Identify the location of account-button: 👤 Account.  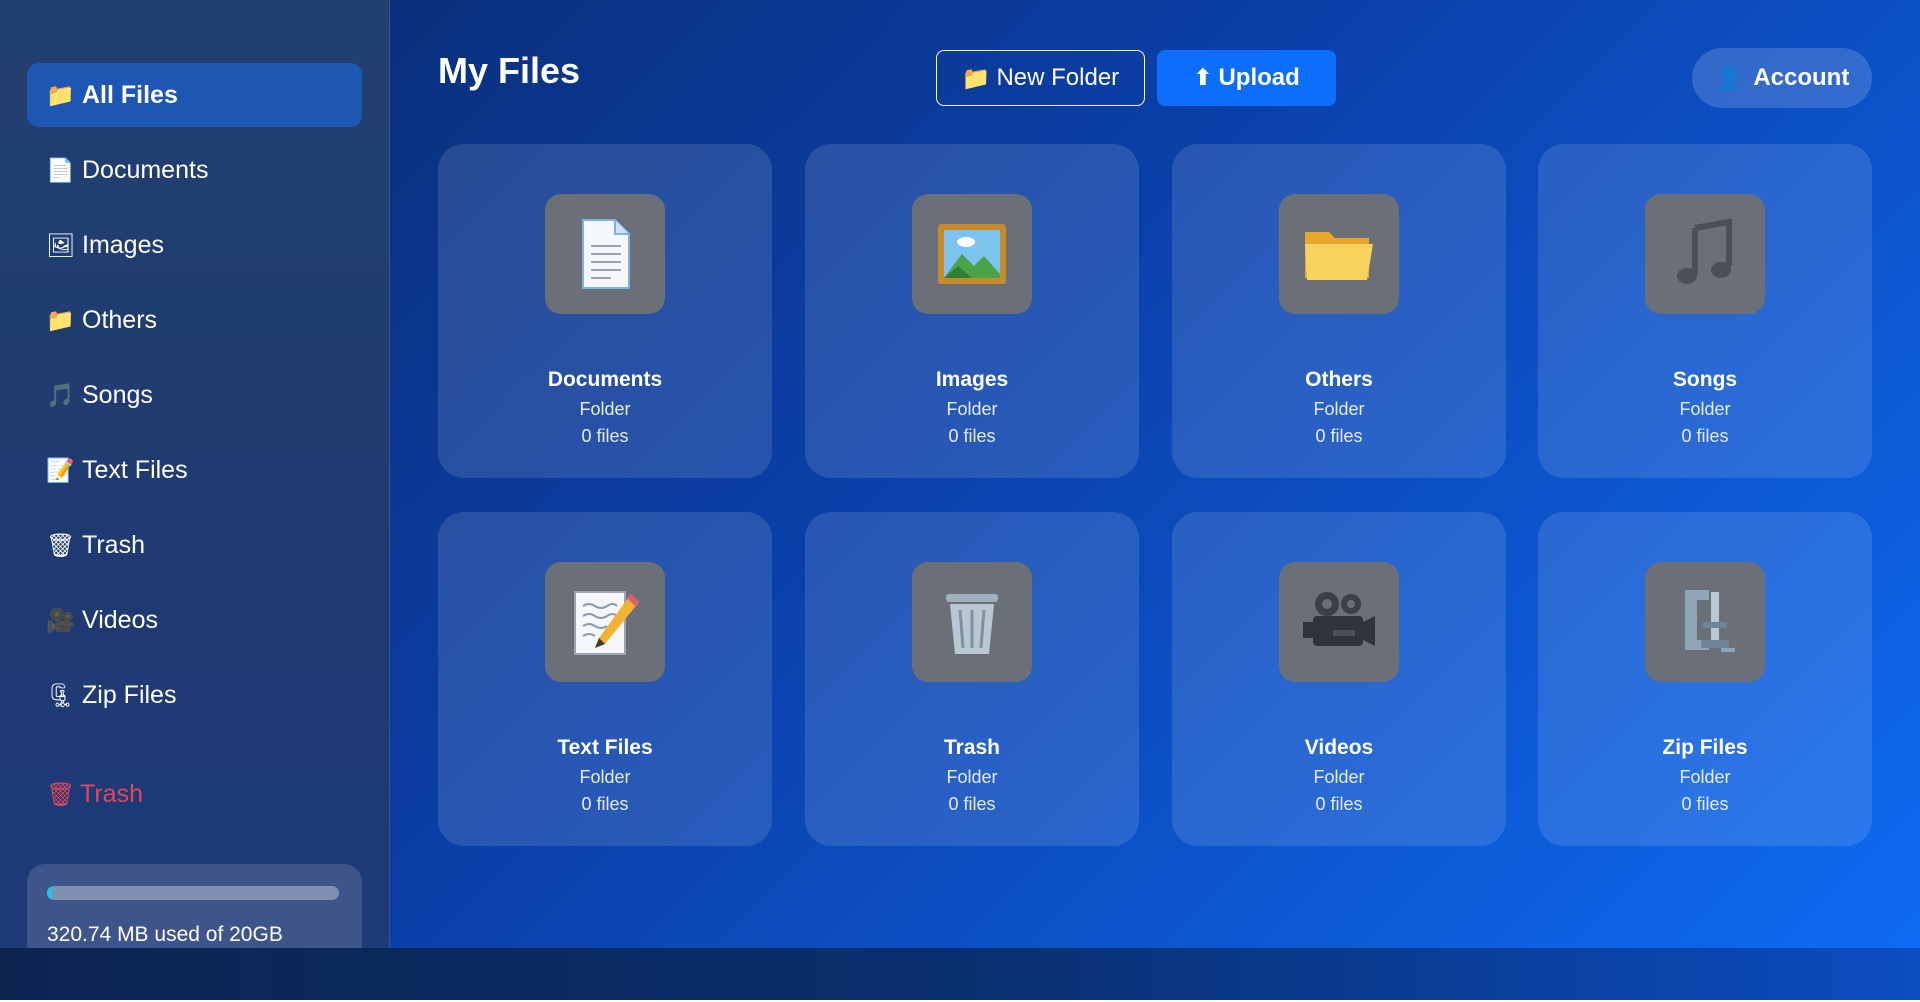
(1782, 78).